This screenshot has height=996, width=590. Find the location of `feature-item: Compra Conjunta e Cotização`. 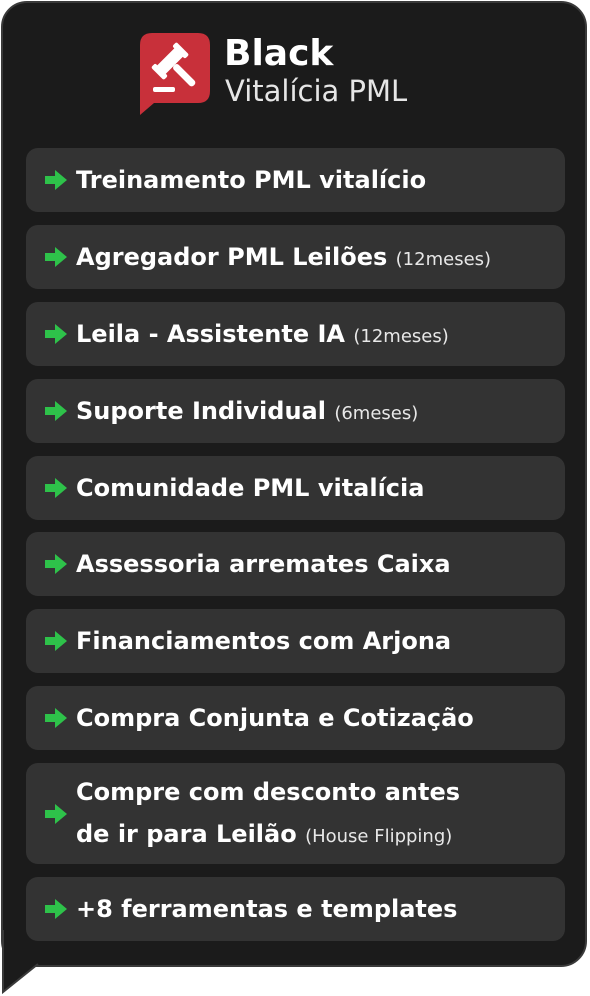

feature-item: Compra Conjunta e Cotização is located at coordinates (295, 718).